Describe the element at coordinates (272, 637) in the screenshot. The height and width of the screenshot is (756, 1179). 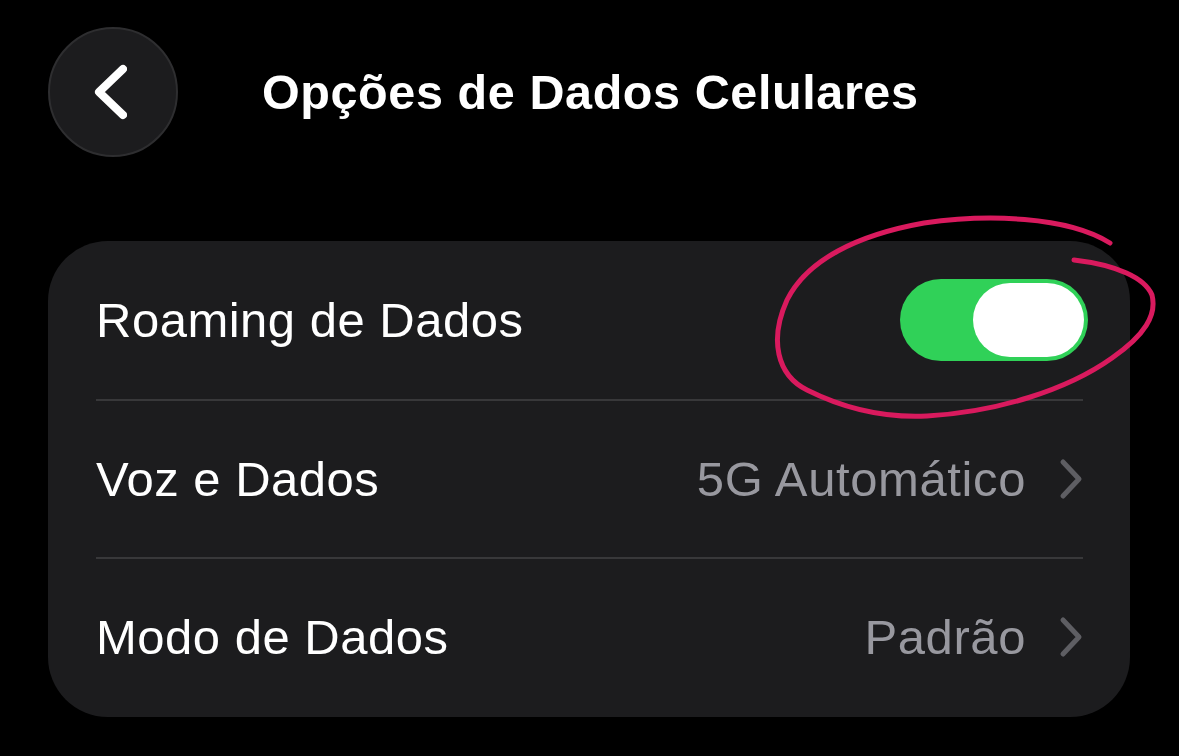
I see `row-label: Modo de Dados` at that location.